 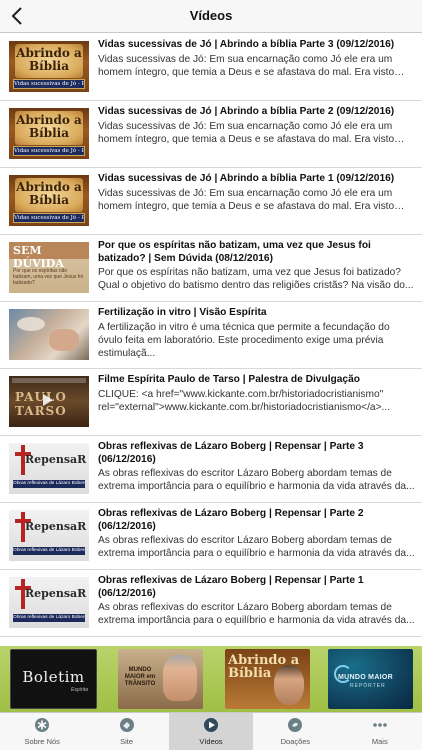 What do you see at coordinates (49, 84) in the screenshot?
I see `thumbnail-caption: Vidas sucessivas de Jó - Parte 3` at bounding box center [49, 84].